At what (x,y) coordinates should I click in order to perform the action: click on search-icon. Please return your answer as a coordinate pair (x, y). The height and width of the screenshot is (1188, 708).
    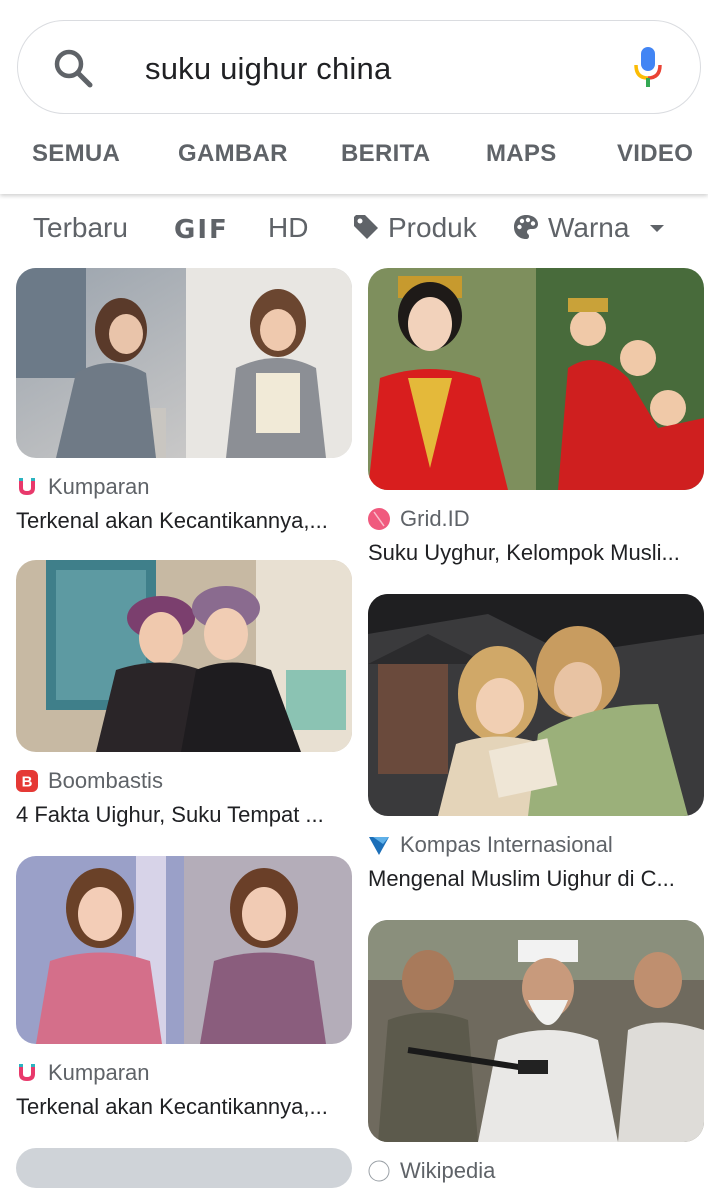
    Looking at the image, I should click on (73, 68).